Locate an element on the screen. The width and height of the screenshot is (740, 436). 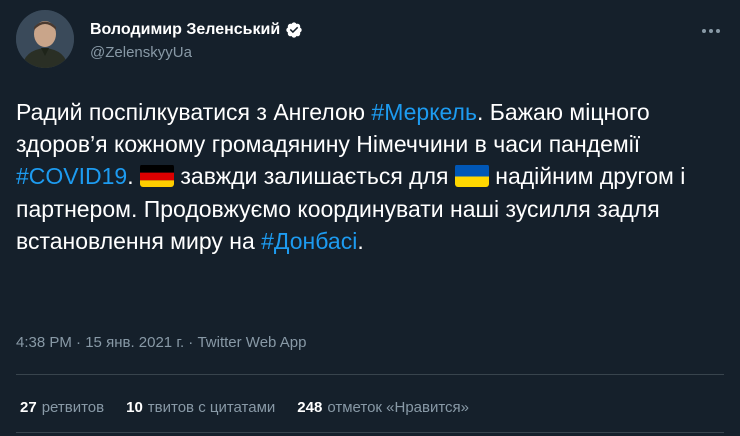
avatar-photo is located at coordinates (45, 39).